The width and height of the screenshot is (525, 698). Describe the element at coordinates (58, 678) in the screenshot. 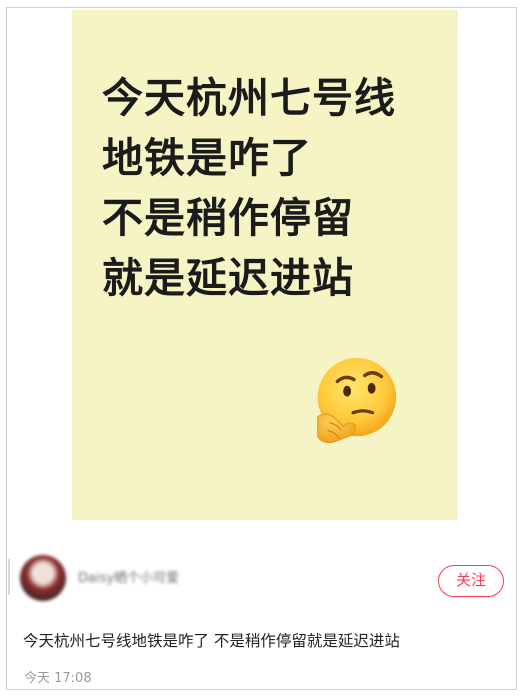

I see `post-timestamp: 今天 17:08` at that location.